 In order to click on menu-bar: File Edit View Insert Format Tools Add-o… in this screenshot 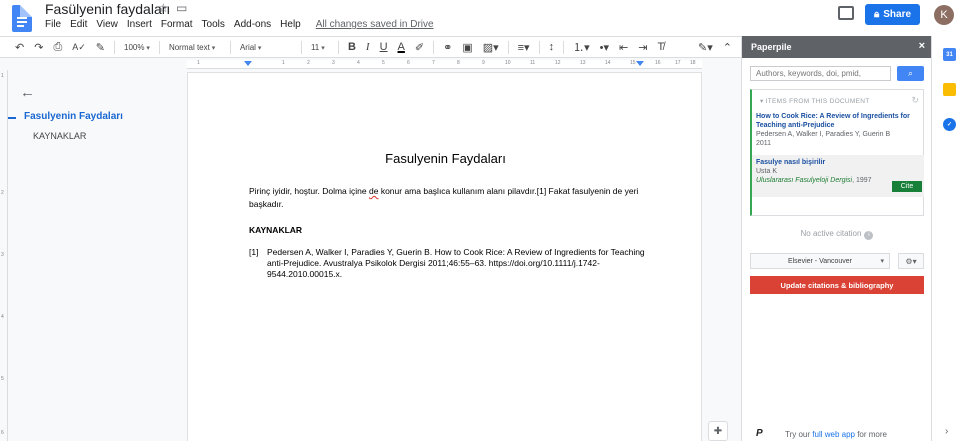, I will do `click(239, 24)`.